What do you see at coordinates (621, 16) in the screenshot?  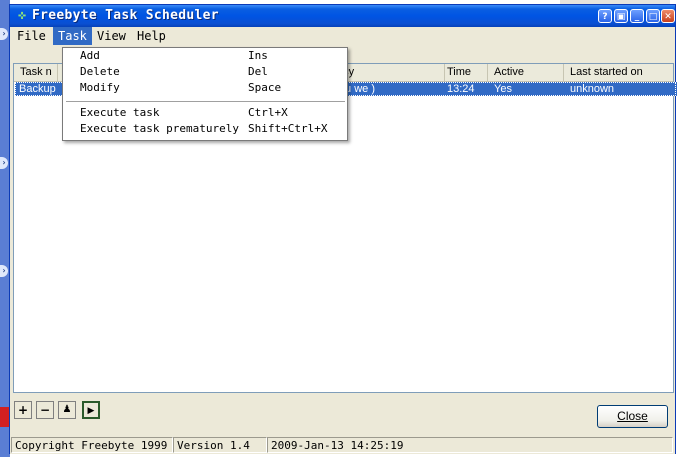 I see `restore-icon: ▣` at bounding box center [621, 16].